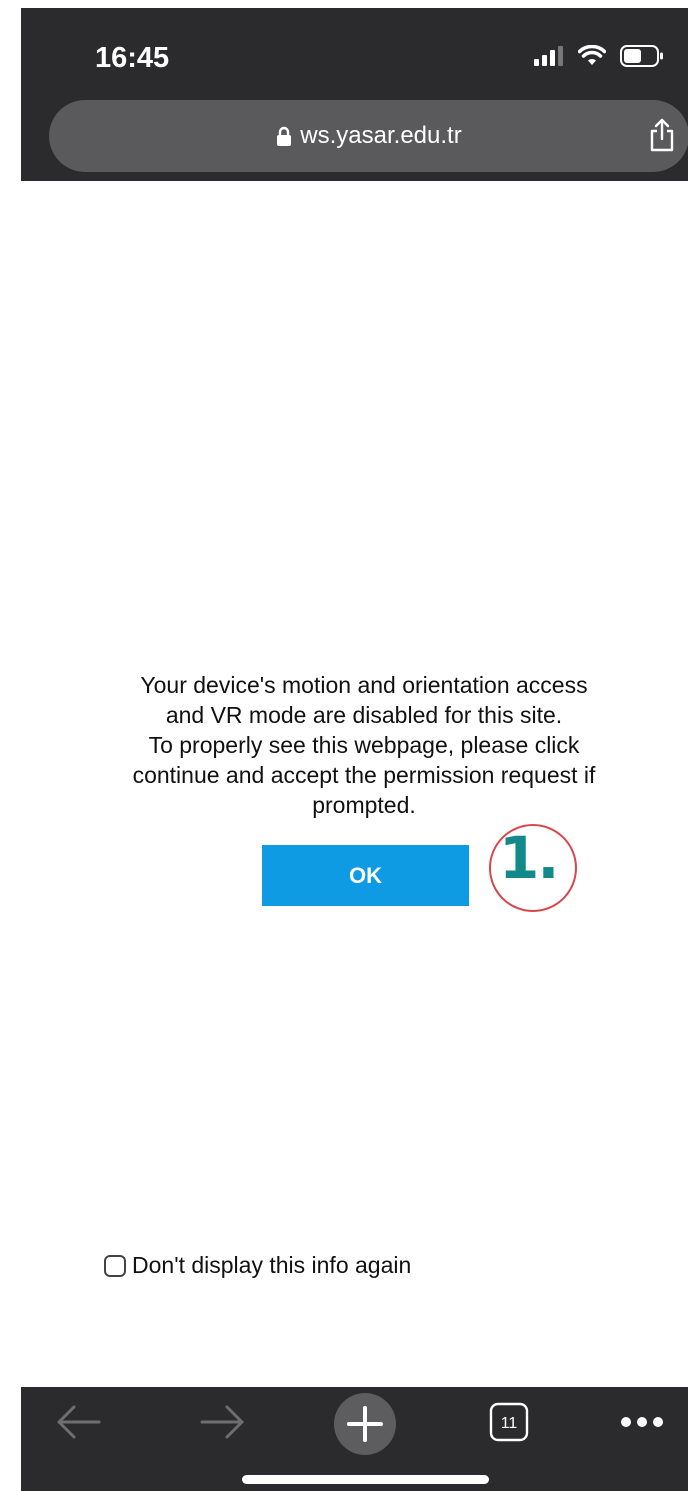  I want to click on url-text: ws.yasar.edu.tr, so click(381, 135).